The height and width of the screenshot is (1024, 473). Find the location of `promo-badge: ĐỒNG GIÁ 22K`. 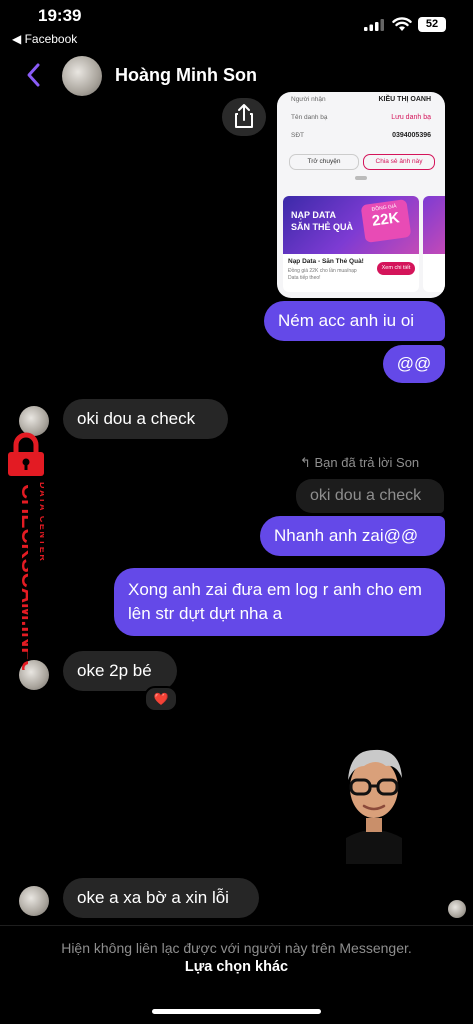

promo-badge: ĐỒNG GIÁ 22K is located at coordinates (386, 221).